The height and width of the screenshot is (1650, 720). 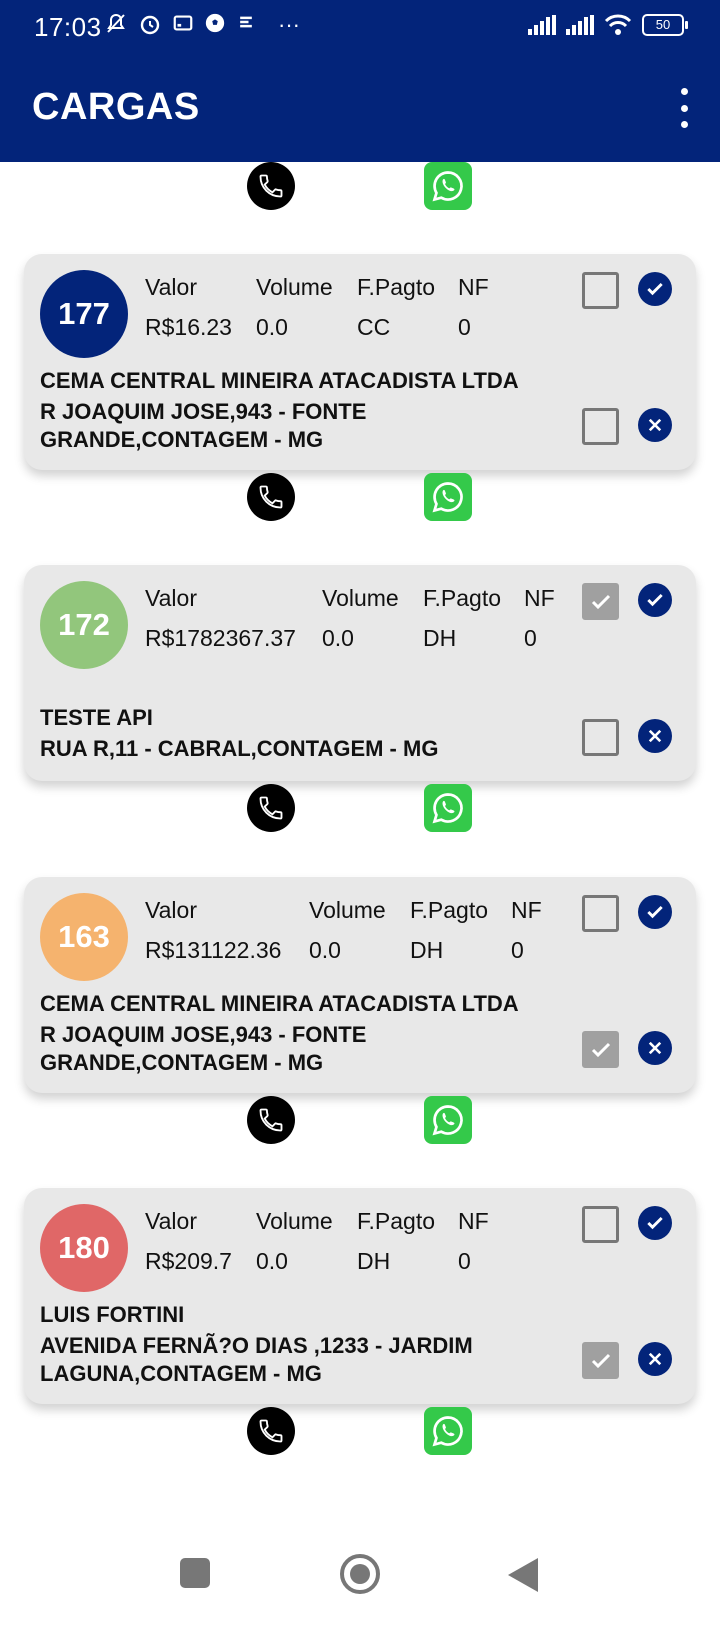 I want to click on fpagto-value: CC, so click(x=374, y=327).